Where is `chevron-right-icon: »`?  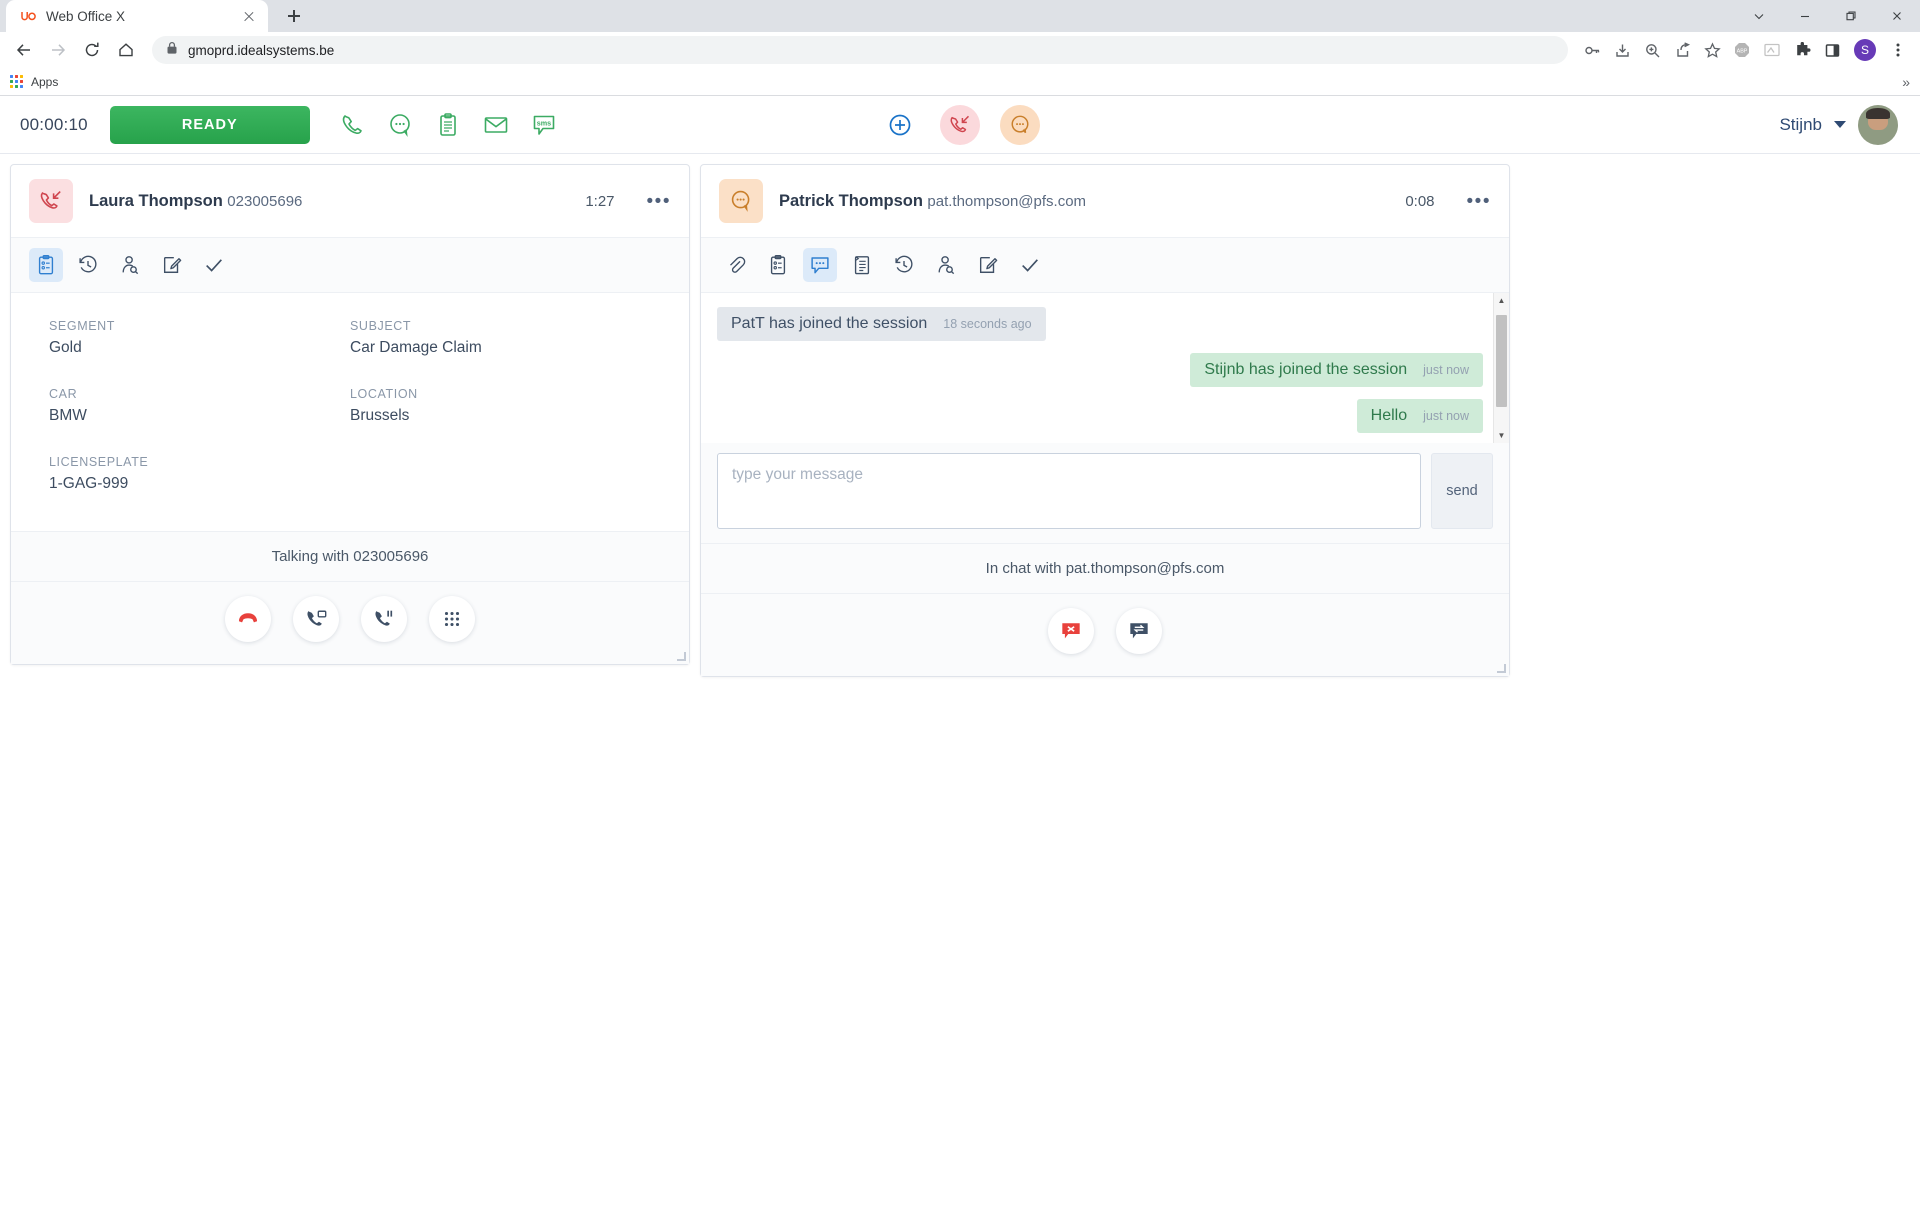
chevron-right-icon: » is located at coordinates (1906, 82).